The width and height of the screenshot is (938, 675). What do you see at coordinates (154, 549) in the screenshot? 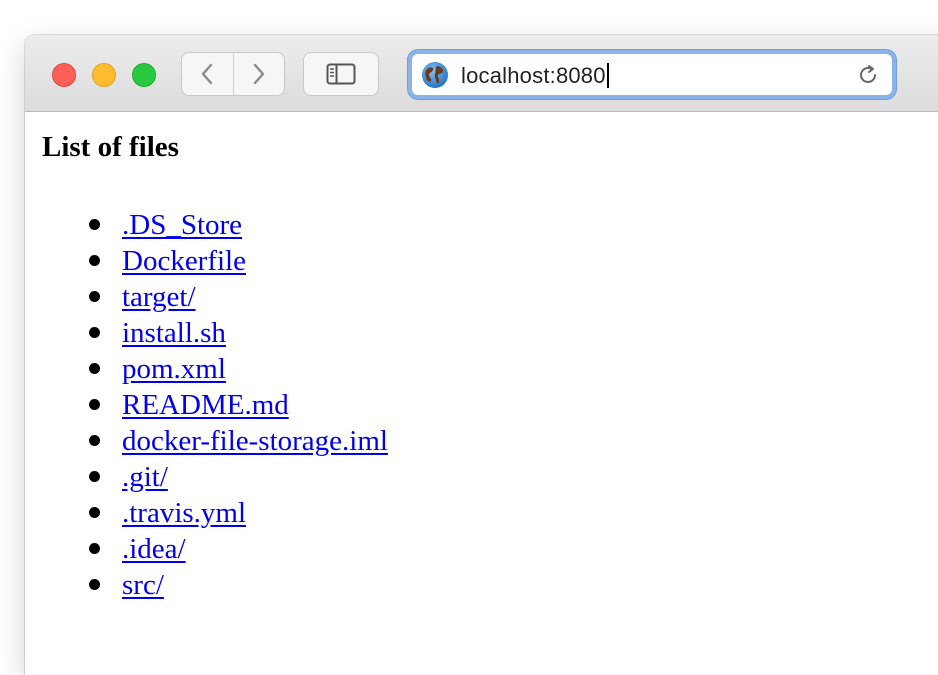
I see `file-link: .idea/` at bounding box center [154, 549].